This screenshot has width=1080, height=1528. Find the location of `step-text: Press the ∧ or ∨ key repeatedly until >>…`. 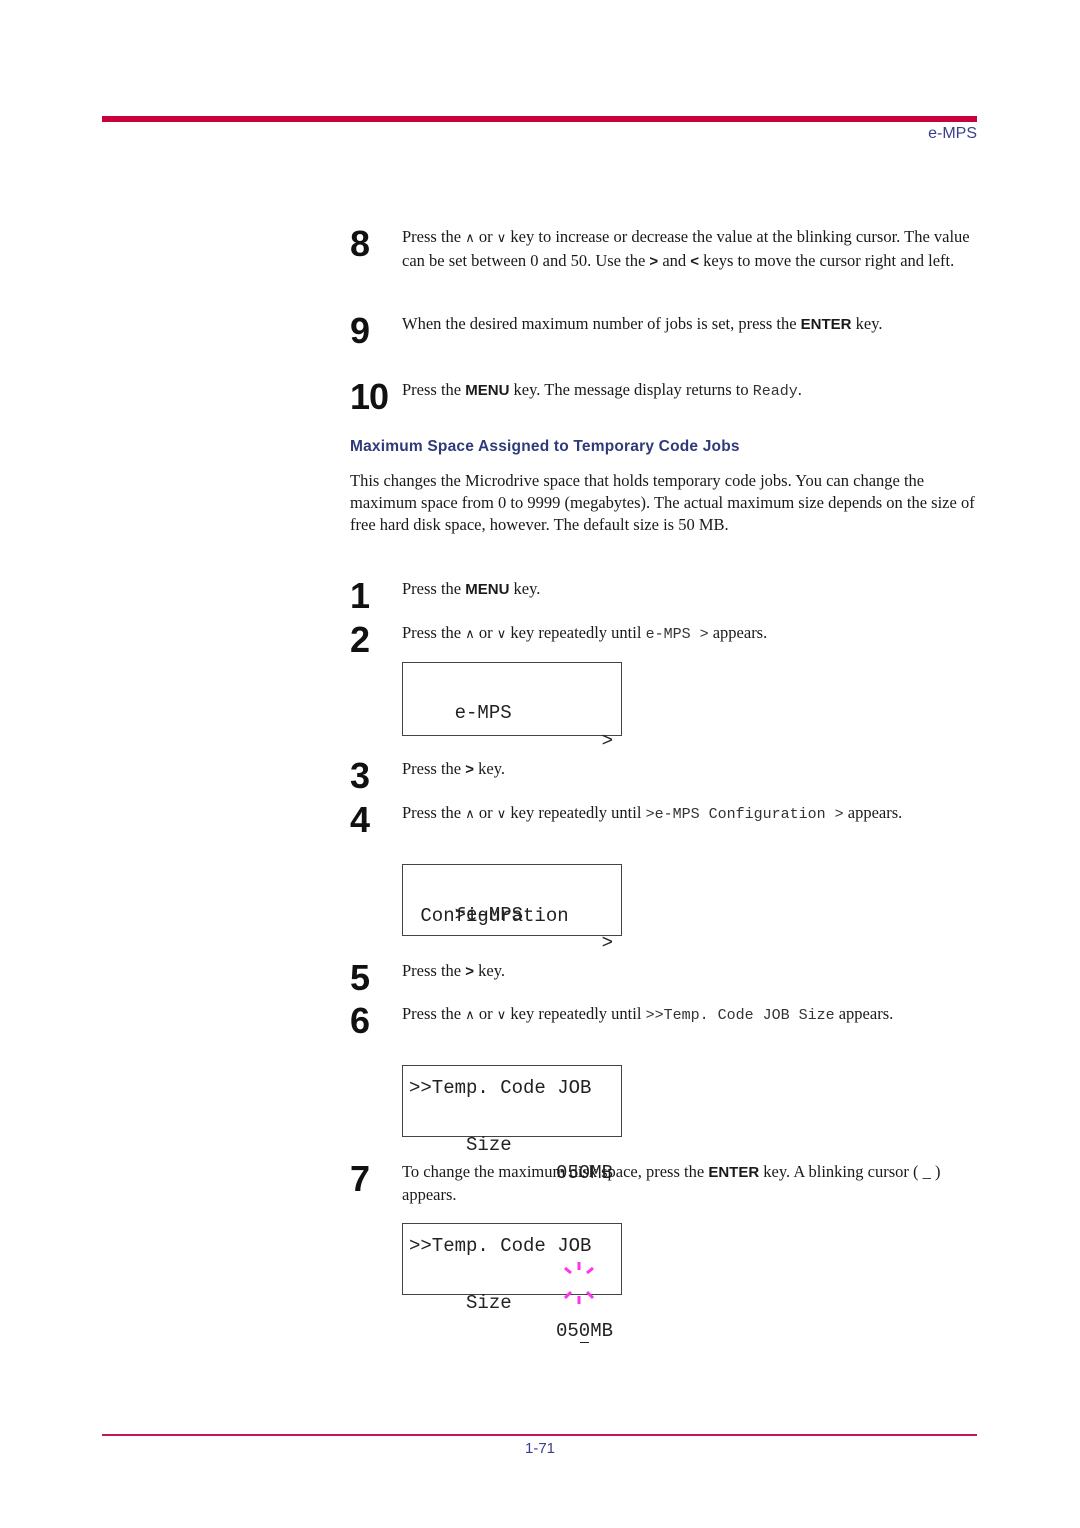

step-text: Press the ∧ or ∨ key repeatedly until >>… is located at coordinates (689, 1015).